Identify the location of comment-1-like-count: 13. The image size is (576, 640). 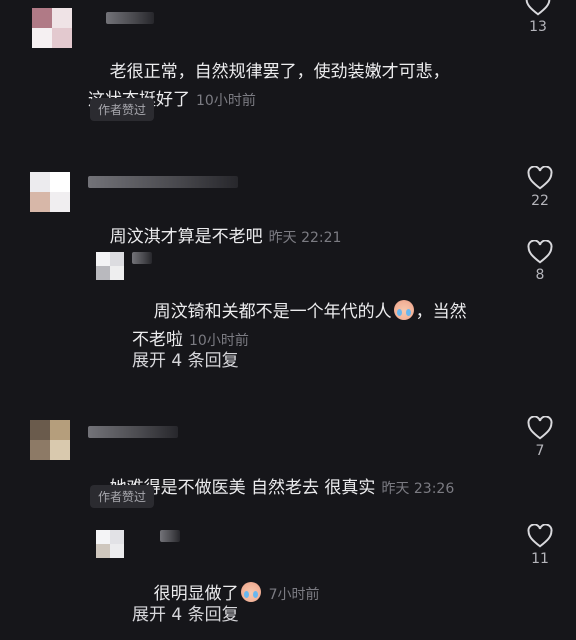
(538, 27).